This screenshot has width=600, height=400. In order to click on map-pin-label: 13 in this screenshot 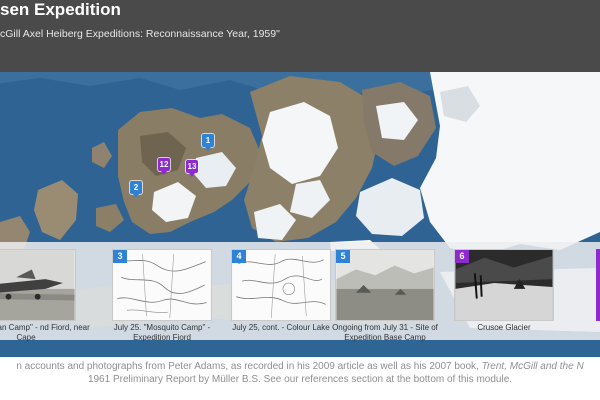, I will do `click(192, 166)`.